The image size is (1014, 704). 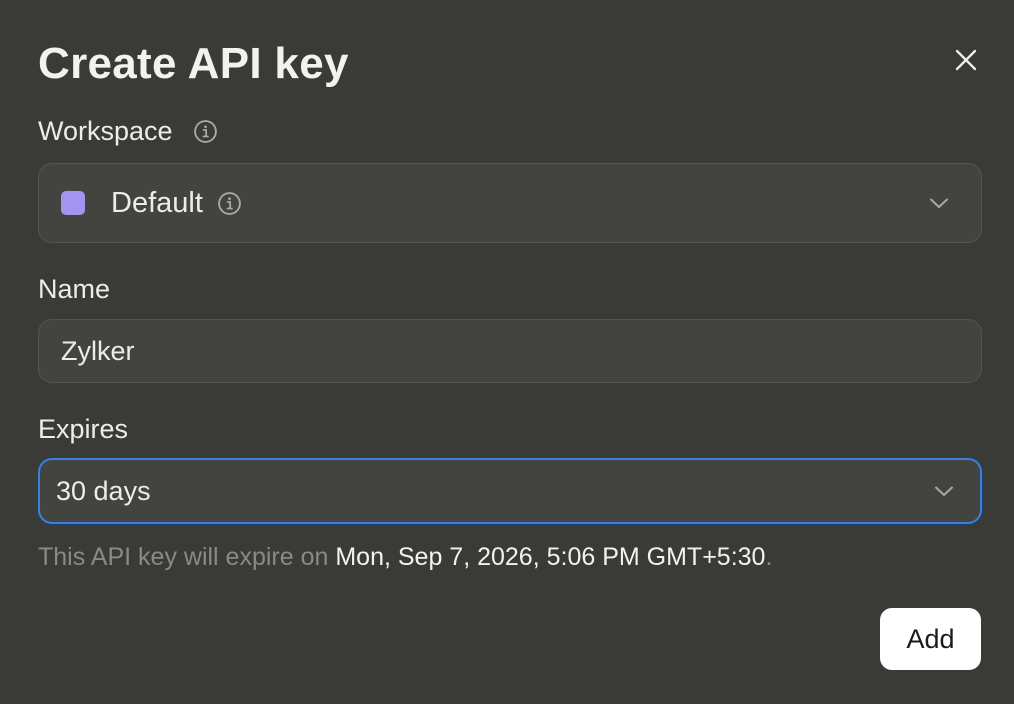 I want to click on workspace-chevron-down-icon, so click(x=939, y=203).